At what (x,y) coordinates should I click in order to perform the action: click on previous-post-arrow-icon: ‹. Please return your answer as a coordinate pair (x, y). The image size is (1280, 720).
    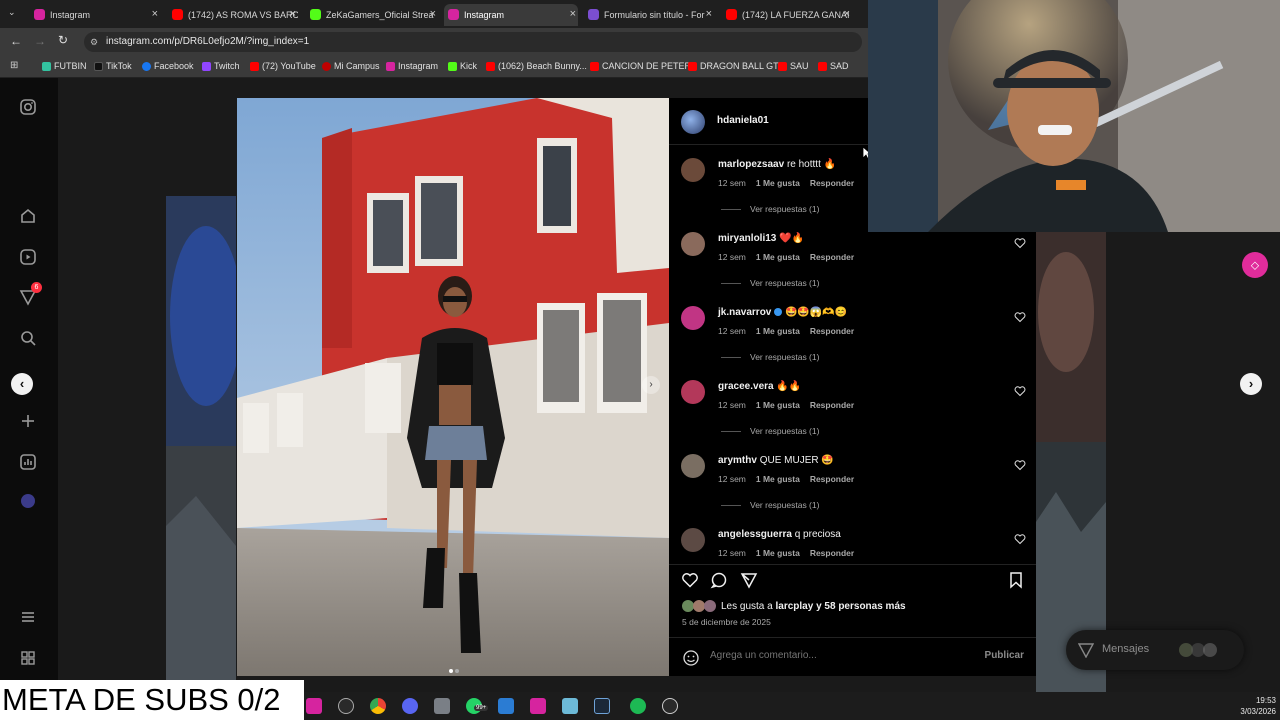
    Looking at the image, I should click on (22, 384).